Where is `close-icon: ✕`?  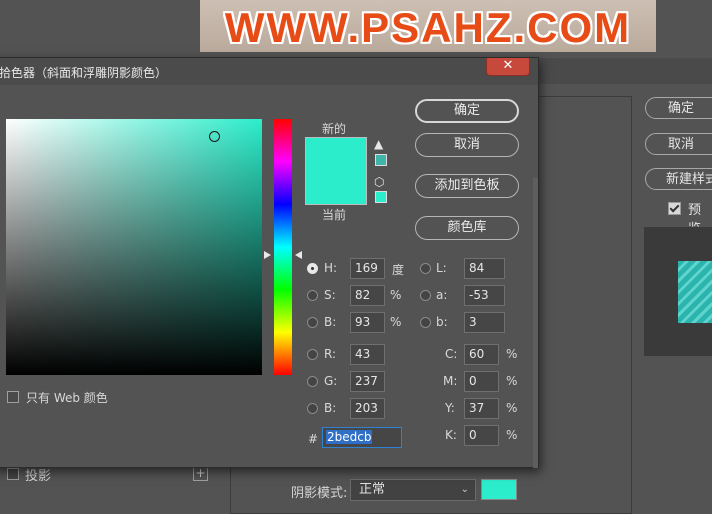
close-icon: ✕ is located at coordinates (508, 65).